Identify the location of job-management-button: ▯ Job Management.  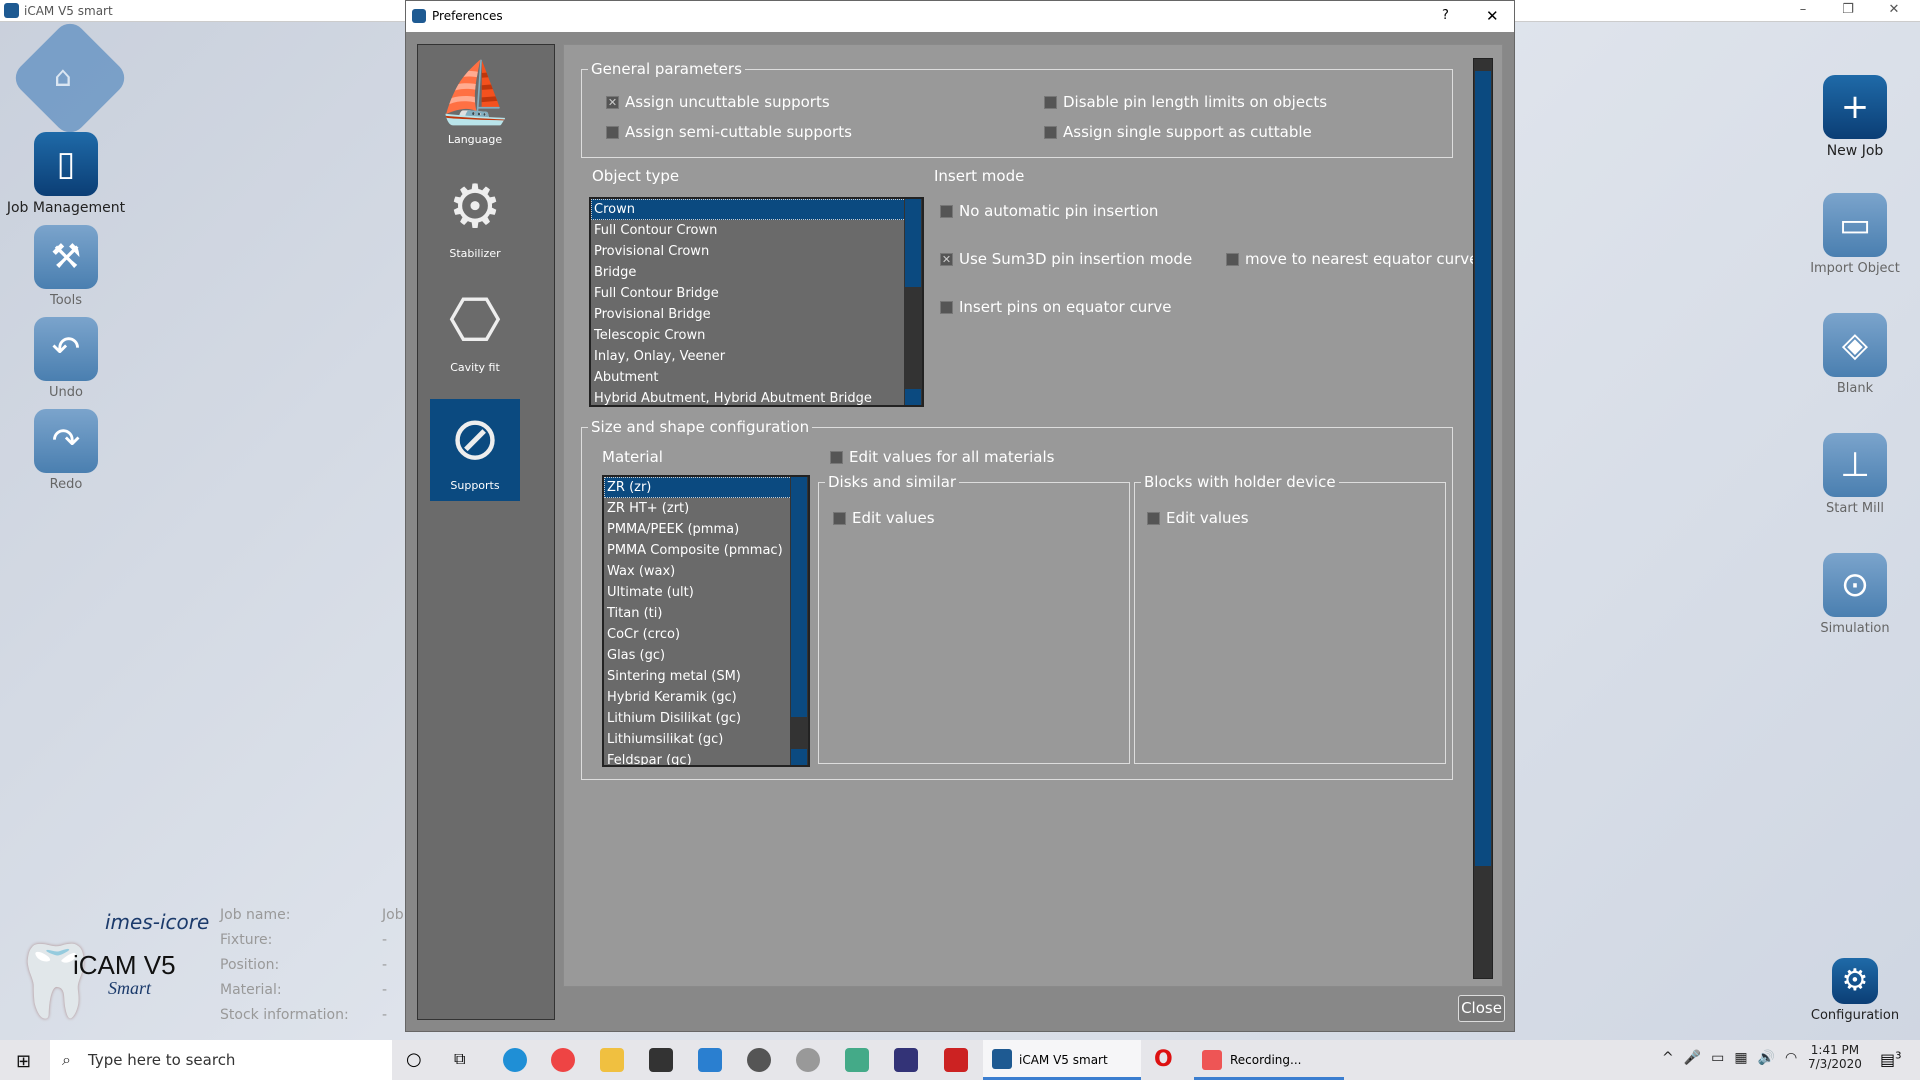
(66, 174).